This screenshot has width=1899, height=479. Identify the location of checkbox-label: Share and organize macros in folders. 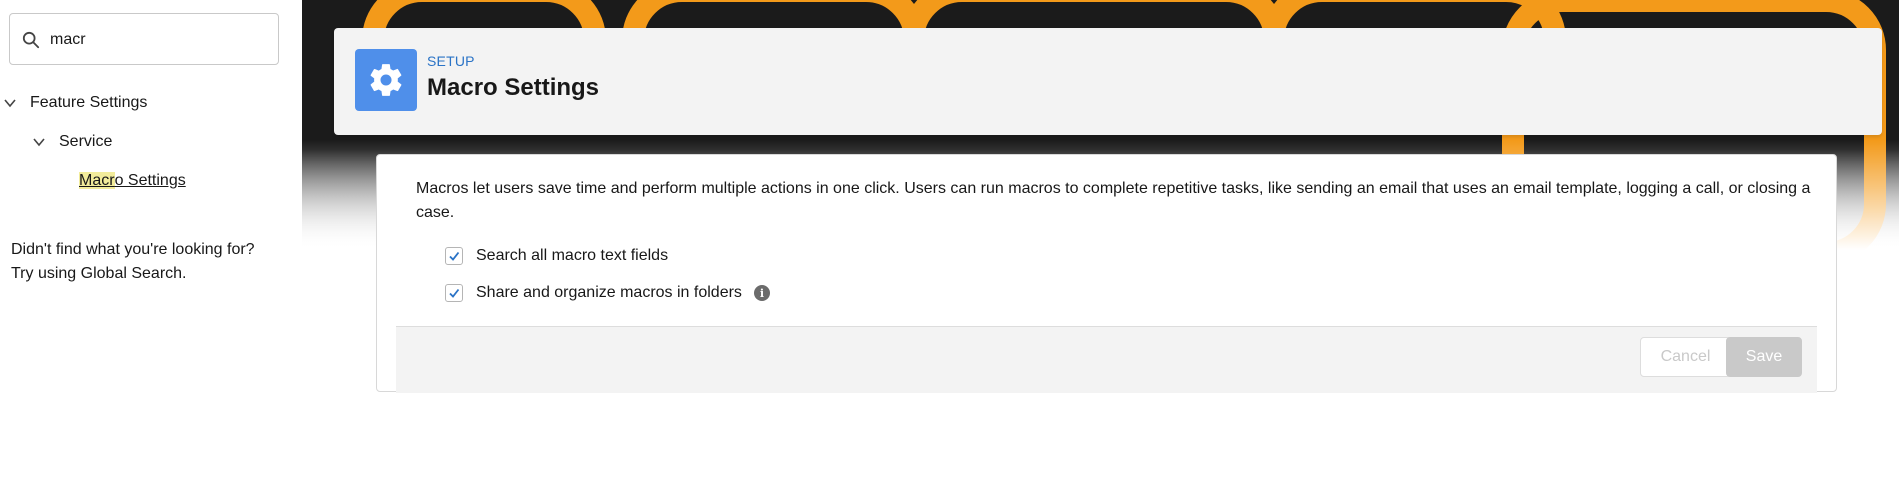
(609, 292).